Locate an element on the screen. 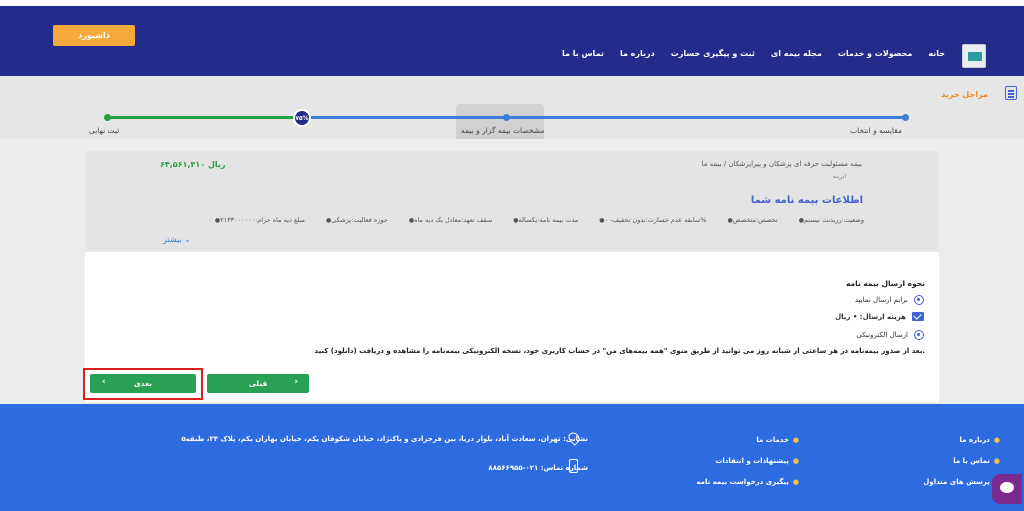 The width and height of the screenshot is (1024, 511). attr-no-claim: سابقه عدم خسارت:بدون تخفیف- ۰% is located at coordinates (651, 220).